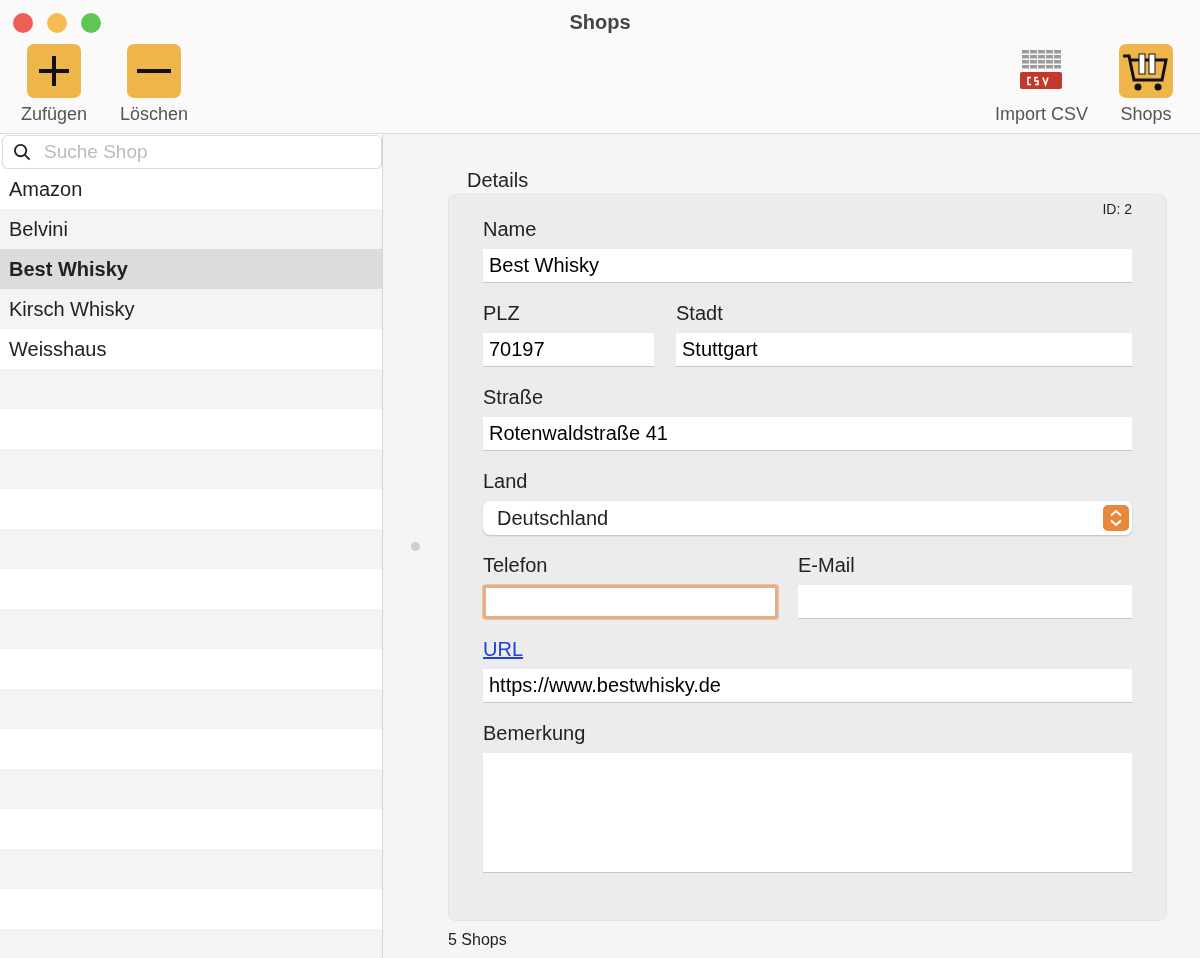 Image resolution: width=1200 pixels, height=958 pixels. What do you see at coordinates (154, 71) in the screenshot?
I see `minus-icon` at bounding box center [154, 71].